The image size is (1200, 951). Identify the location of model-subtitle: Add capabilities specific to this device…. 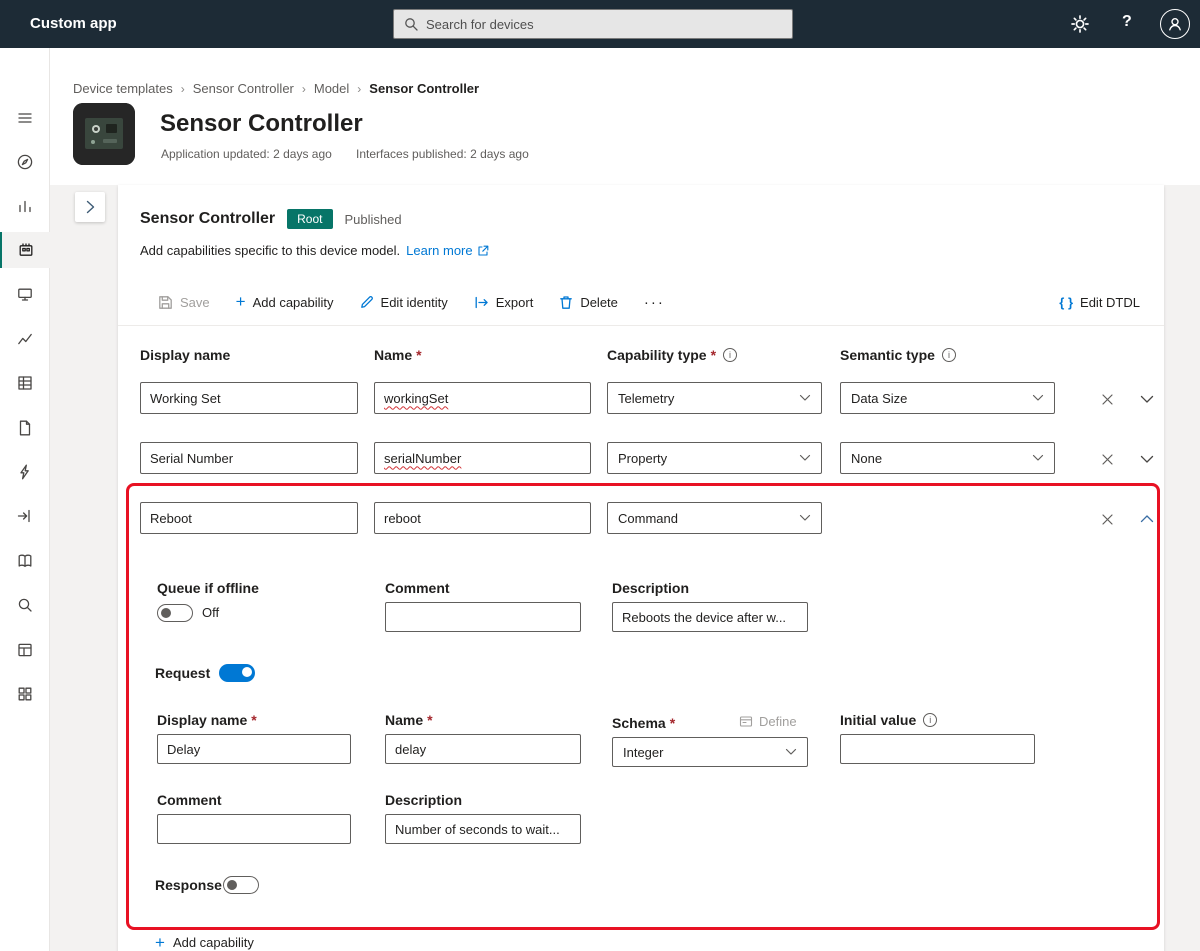
(270, 250).